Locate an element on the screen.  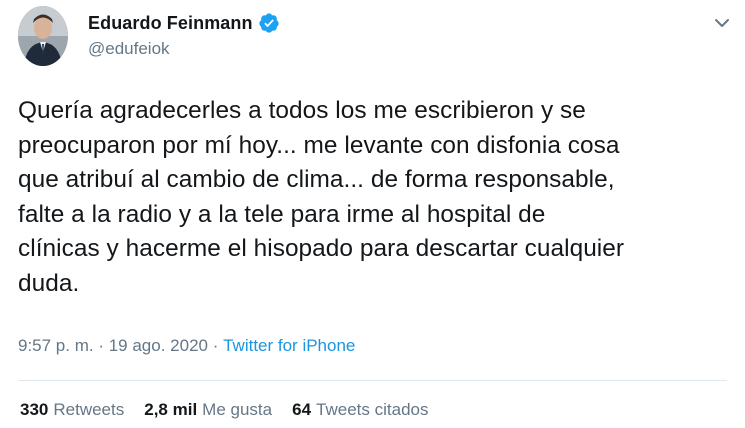
quotes-label: Tweets citados is located at coordinates (372, 409).